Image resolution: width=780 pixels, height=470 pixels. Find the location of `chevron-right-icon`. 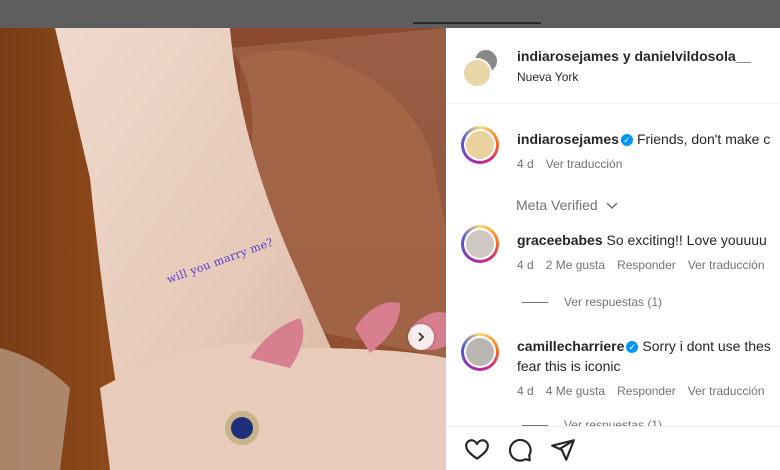

chevron-right-icon is located at coordinates (421, 337).